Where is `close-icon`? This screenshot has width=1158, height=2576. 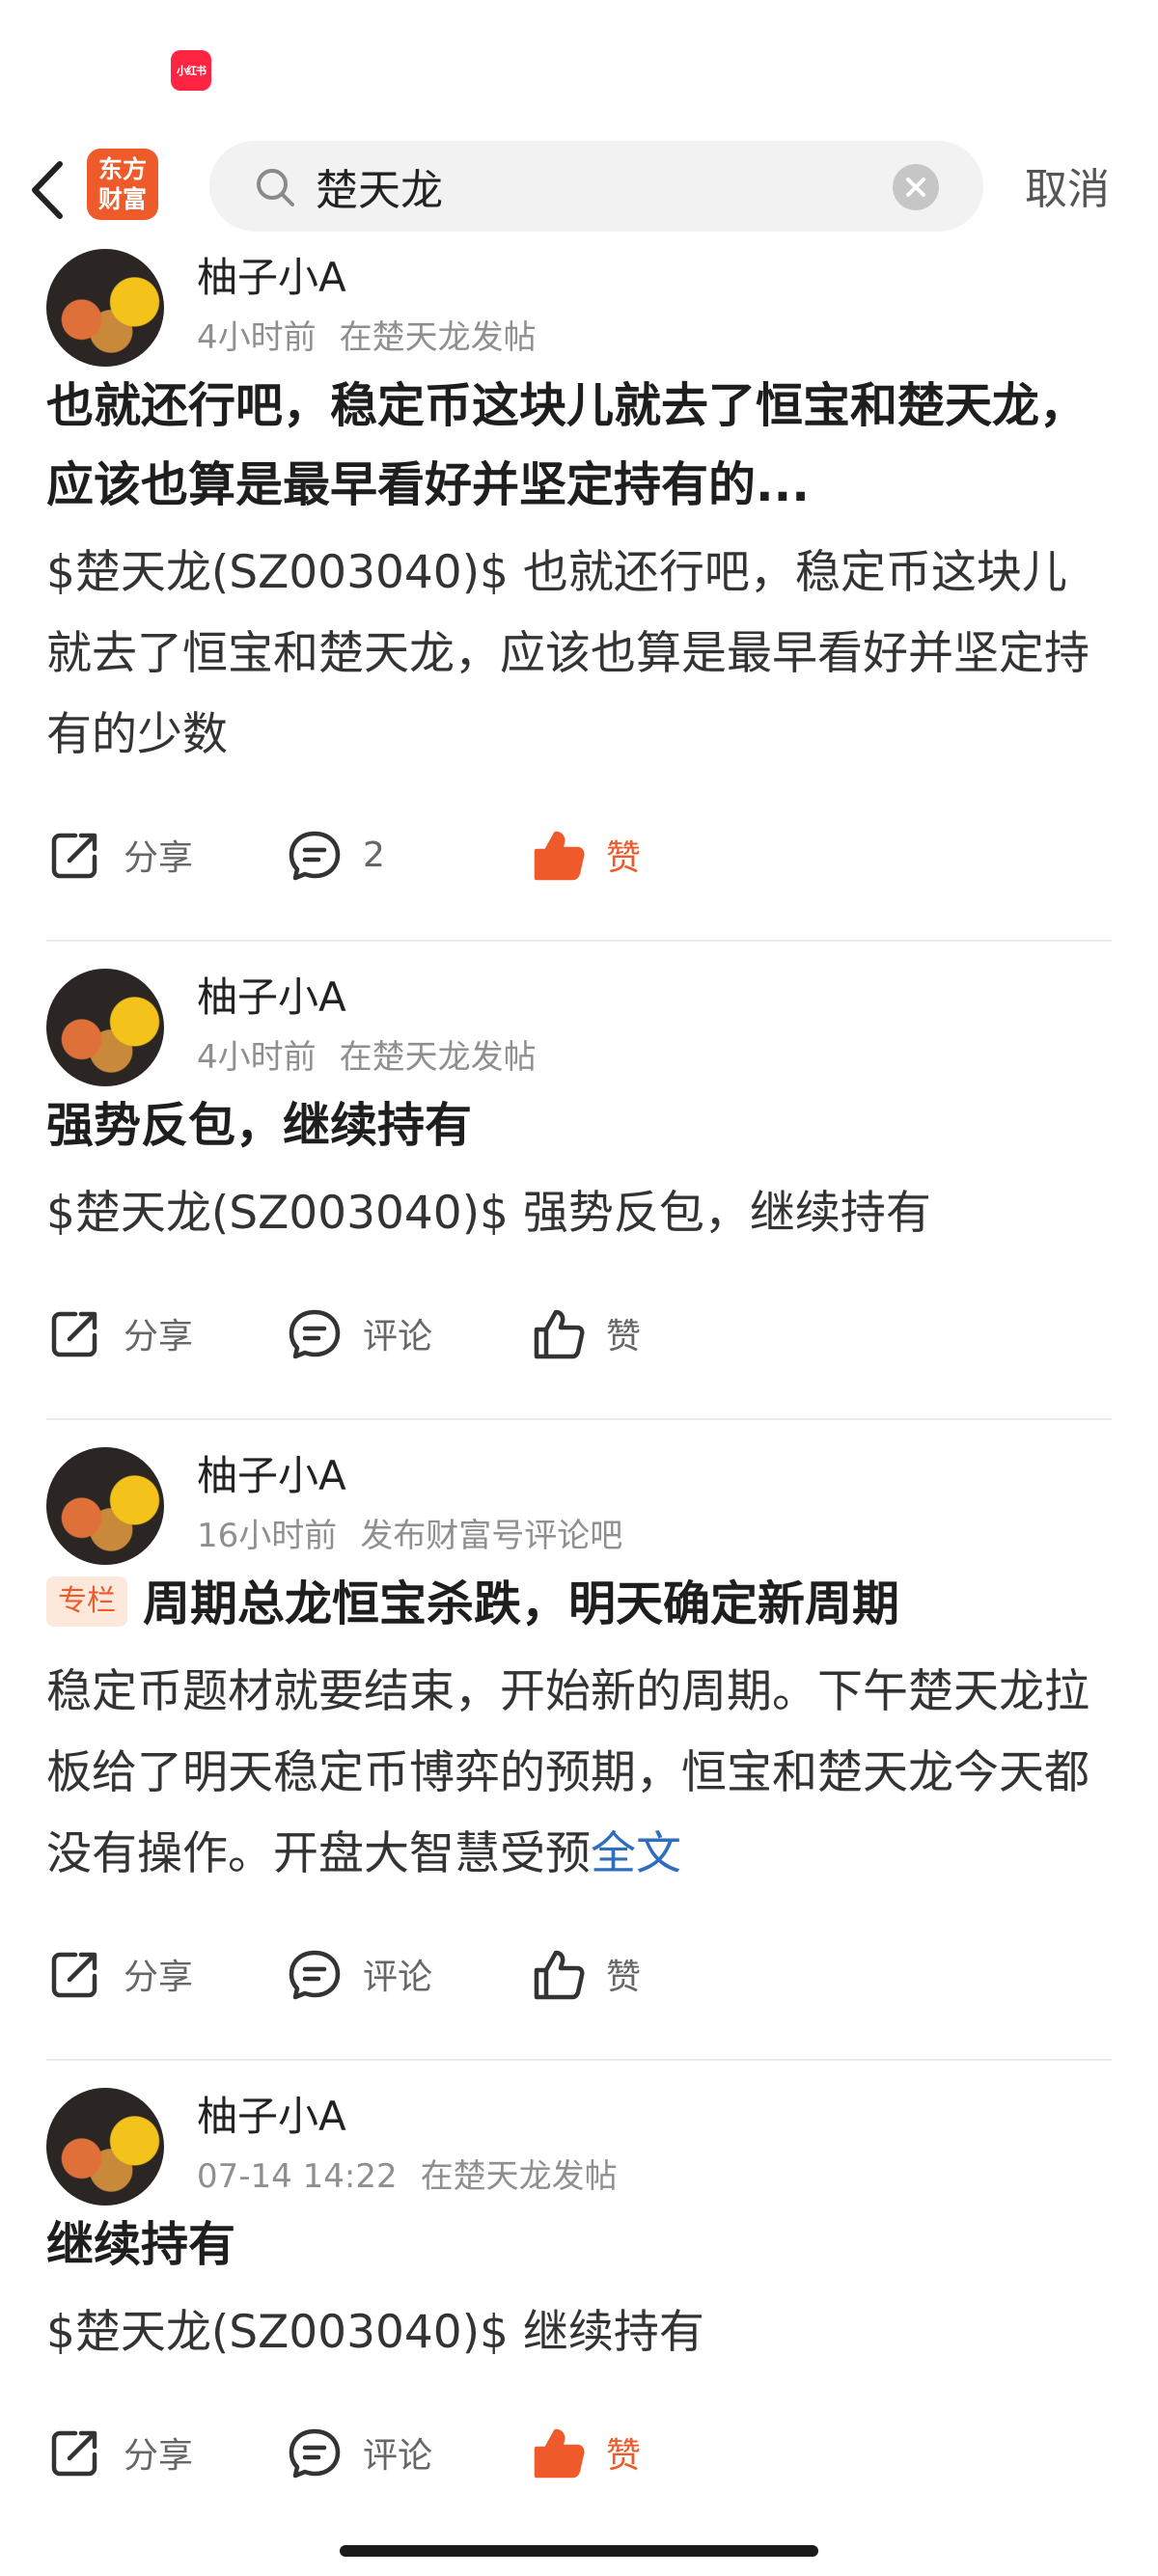
close-icon is located at coordinates (915, 187).